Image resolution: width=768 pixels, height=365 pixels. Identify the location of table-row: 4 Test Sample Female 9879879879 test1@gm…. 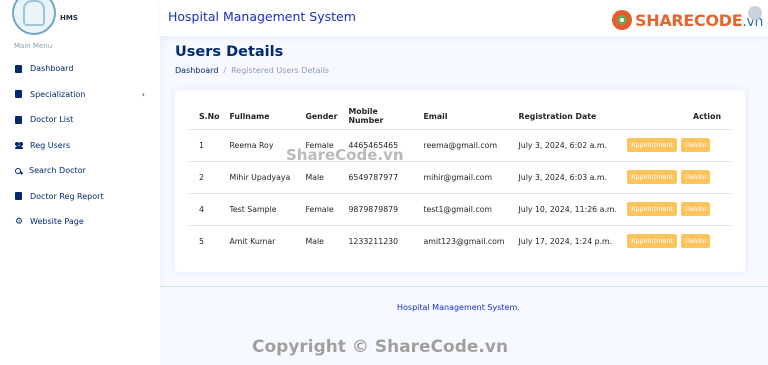
(460, 209).